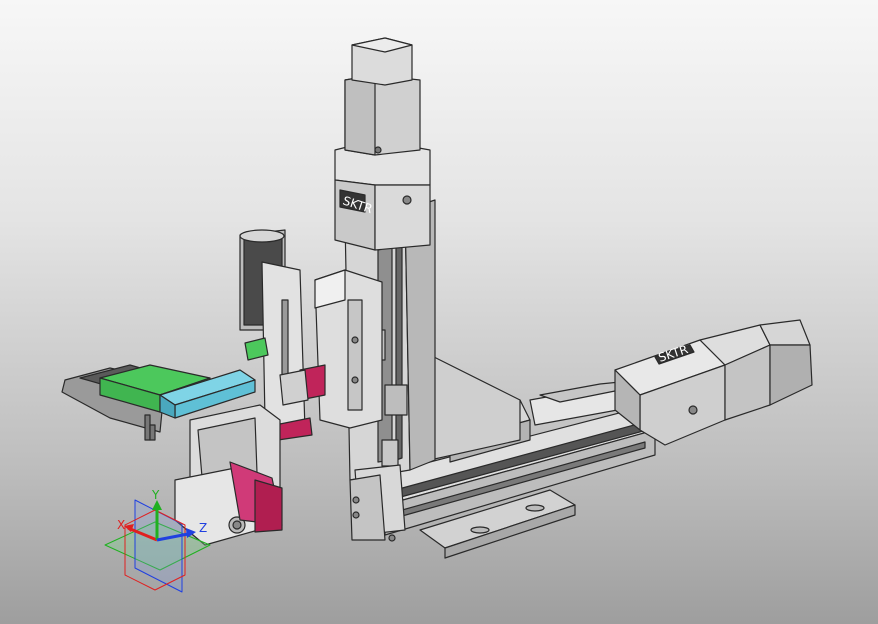 The image size is (878, 624). I want to click on triad-z-label: Z, so click(203, 528).